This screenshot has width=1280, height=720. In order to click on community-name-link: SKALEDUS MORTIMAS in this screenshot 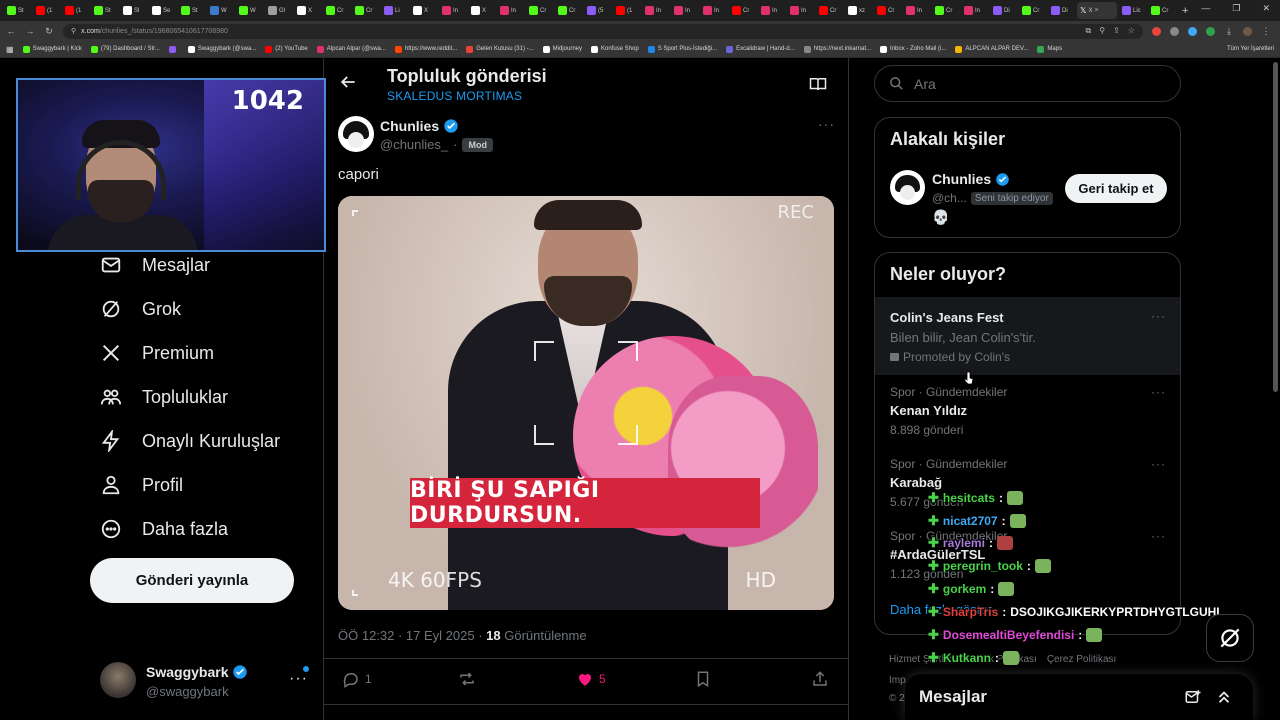, I will do `click(454, 96)`.